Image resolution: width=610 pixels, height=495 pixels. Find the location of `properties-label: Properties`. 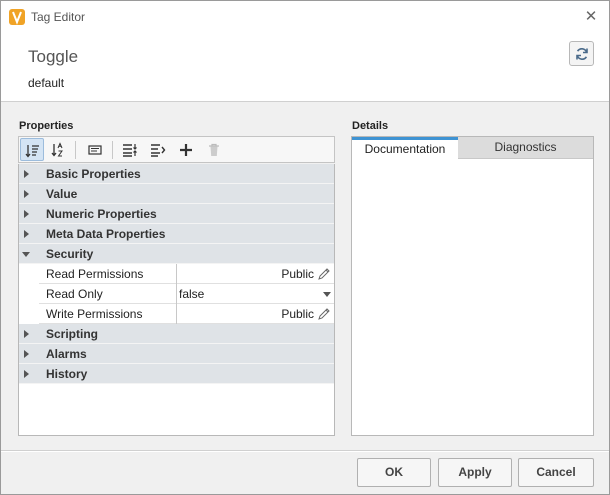

properties-label: Properties is located at coordinates (46, 126).